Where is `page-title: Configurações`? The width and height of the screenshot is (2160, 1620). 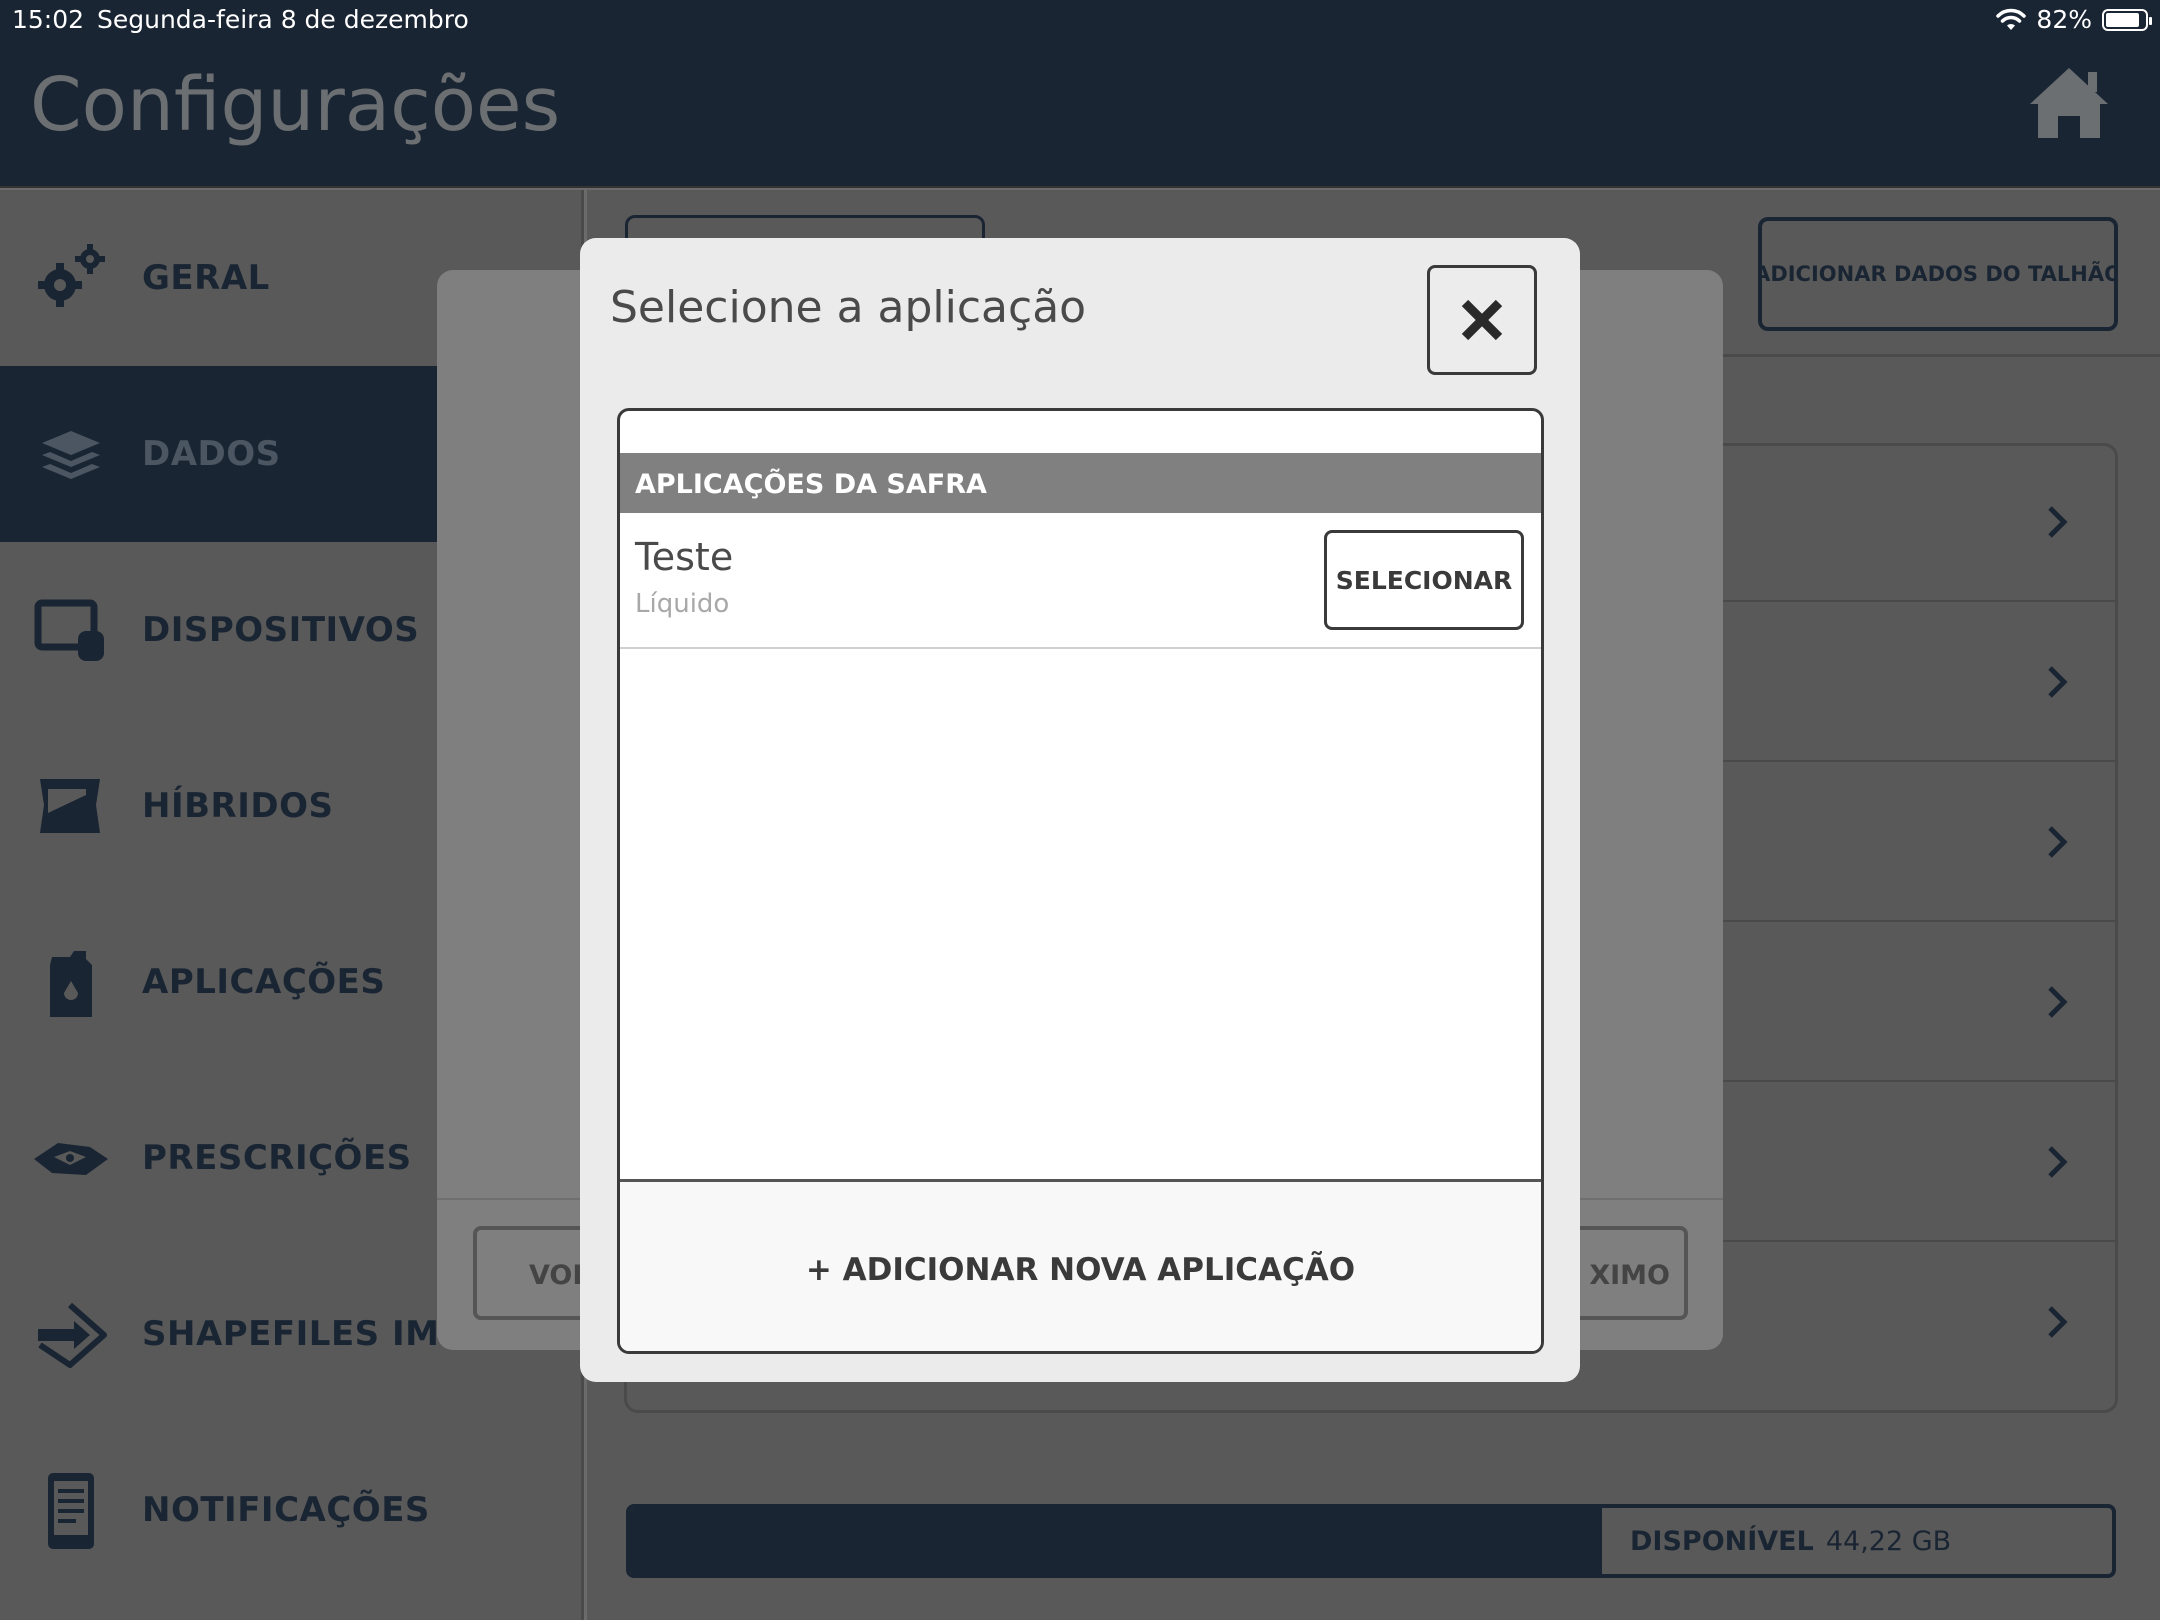
page-title: Configurações is located at coordinates (295, 105).